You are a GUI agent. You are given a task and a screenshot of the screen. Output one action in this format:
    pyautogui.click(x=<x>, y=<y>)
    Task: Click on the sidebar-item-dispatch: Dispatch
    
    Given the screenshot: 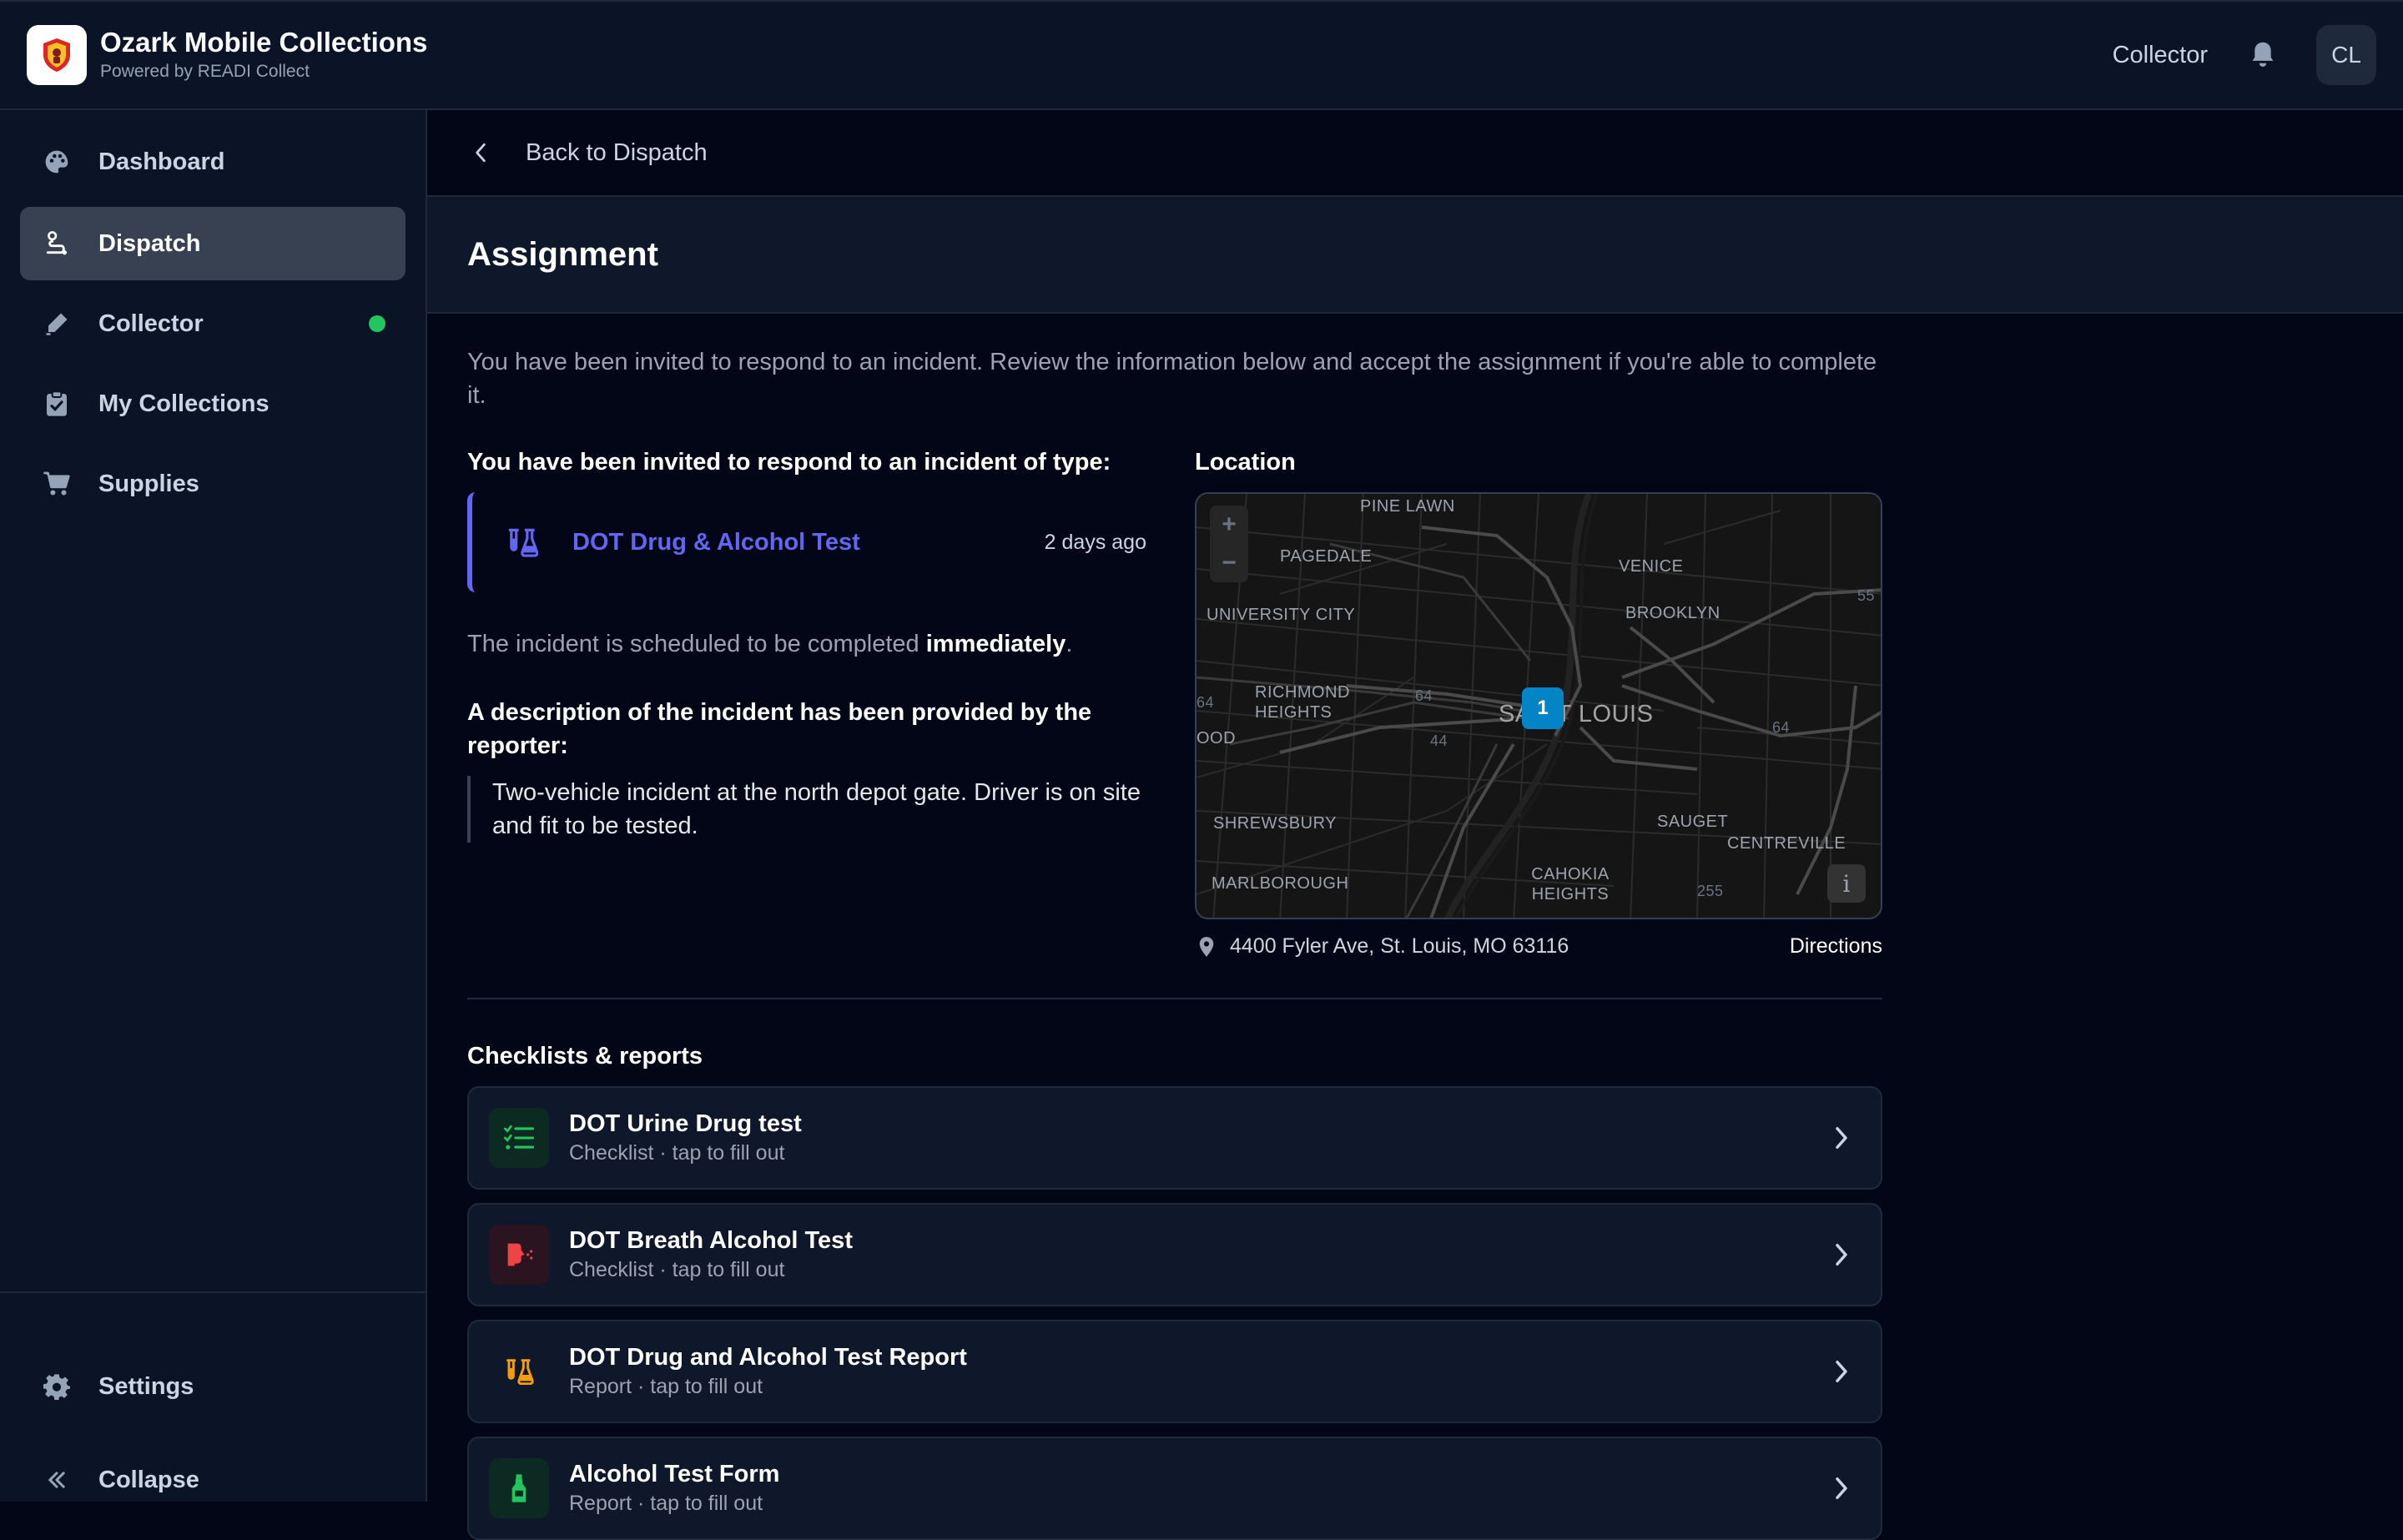 What is the action you would take?
    pyautogui.click(x=213, y=243)
    